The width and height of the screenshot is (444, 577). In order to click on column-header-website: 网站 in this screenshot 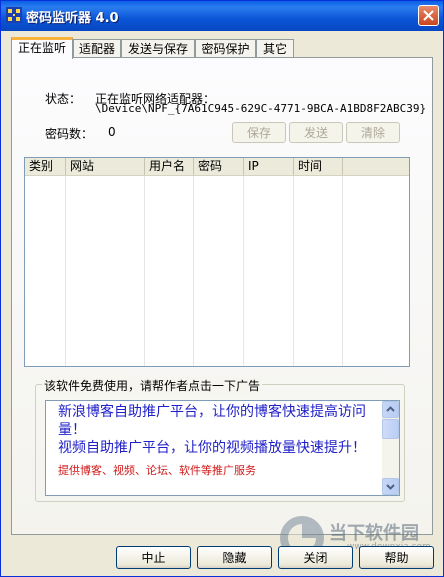, I will do `click(105, 166)`.